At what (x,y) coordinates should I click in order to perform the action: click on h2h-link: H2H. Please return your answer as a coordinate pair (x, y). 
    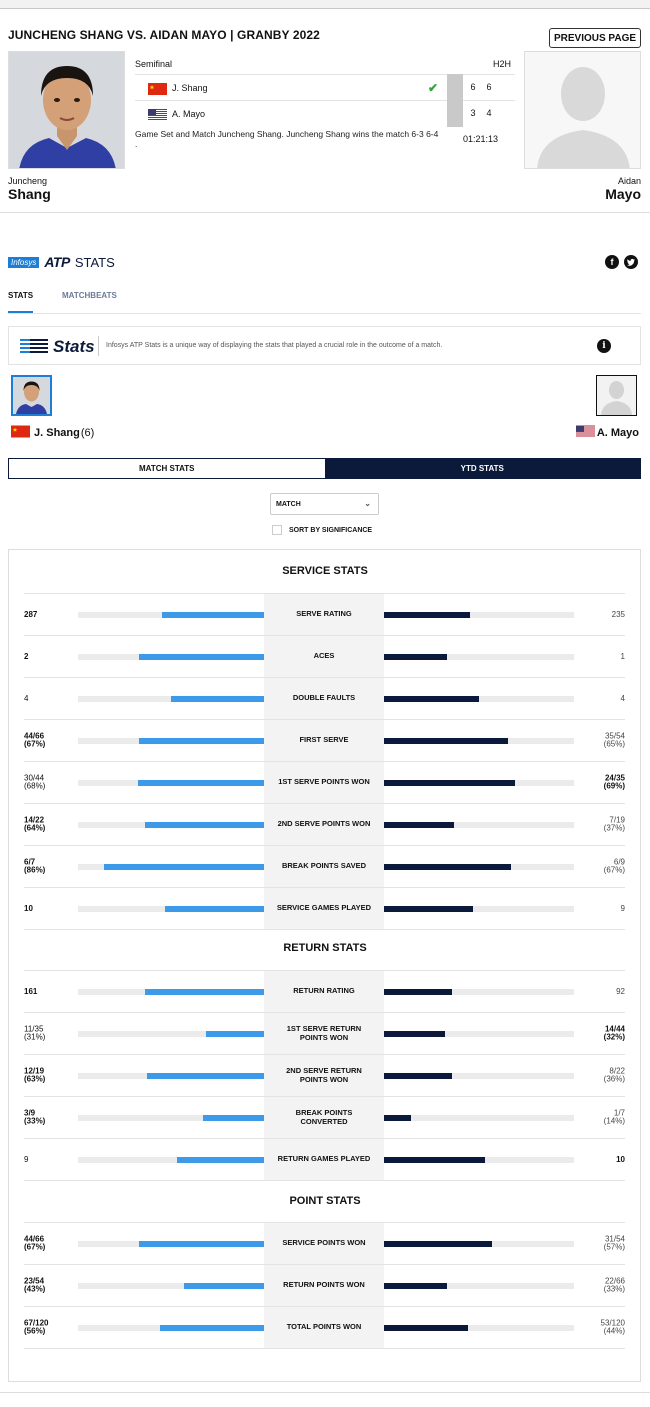
    Looking at the image, I should click on (502, 64).